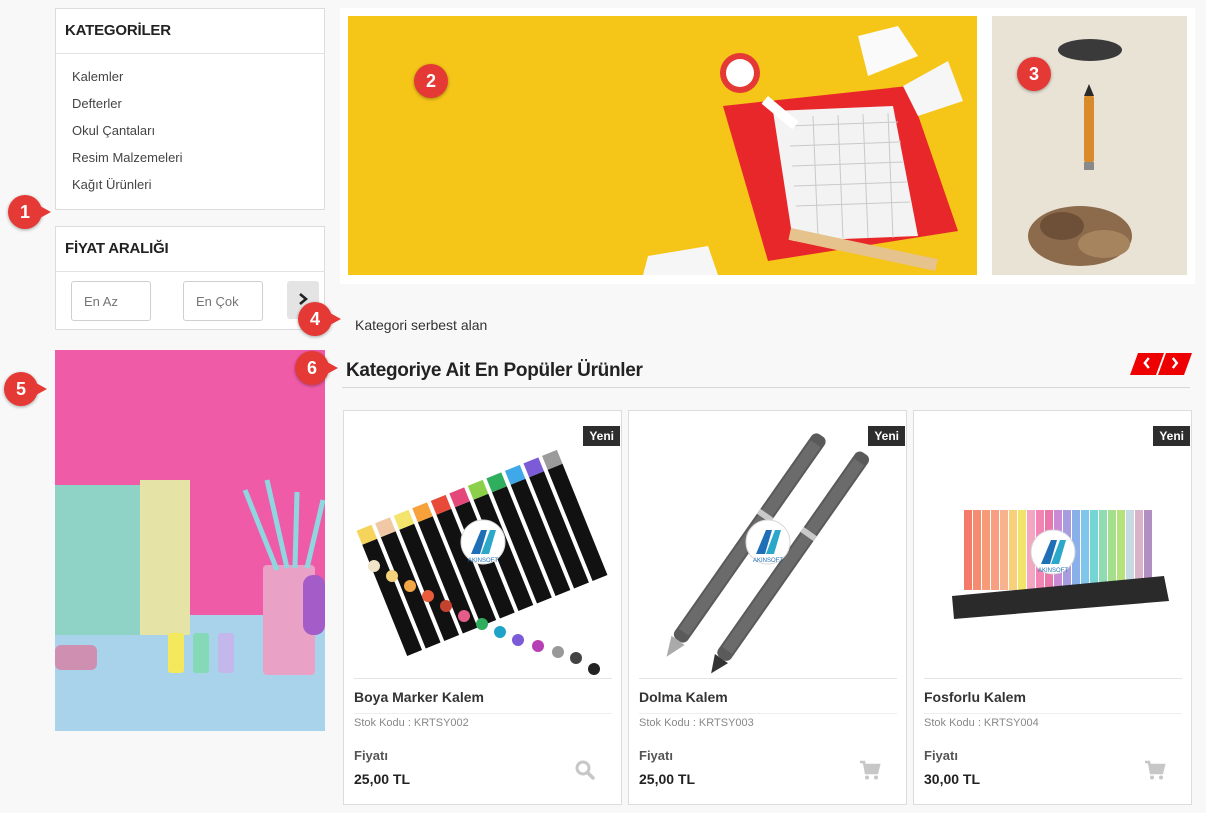  I want to click on section-divider, so click(766, 387).